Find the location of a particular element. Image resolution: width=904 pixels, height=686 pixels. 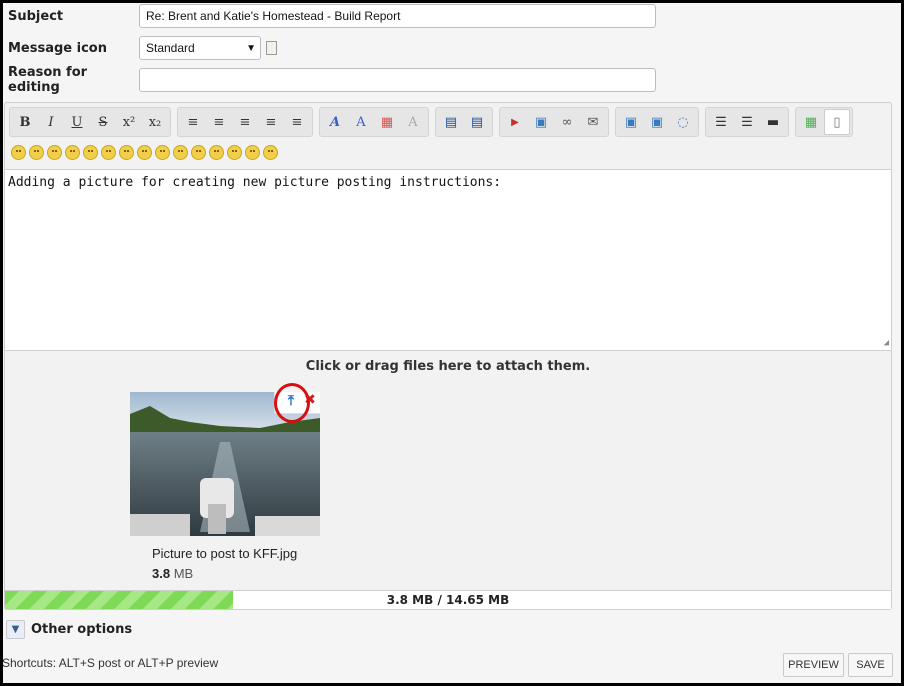

color-icon: ▦ is located at coordinates (387, 122).